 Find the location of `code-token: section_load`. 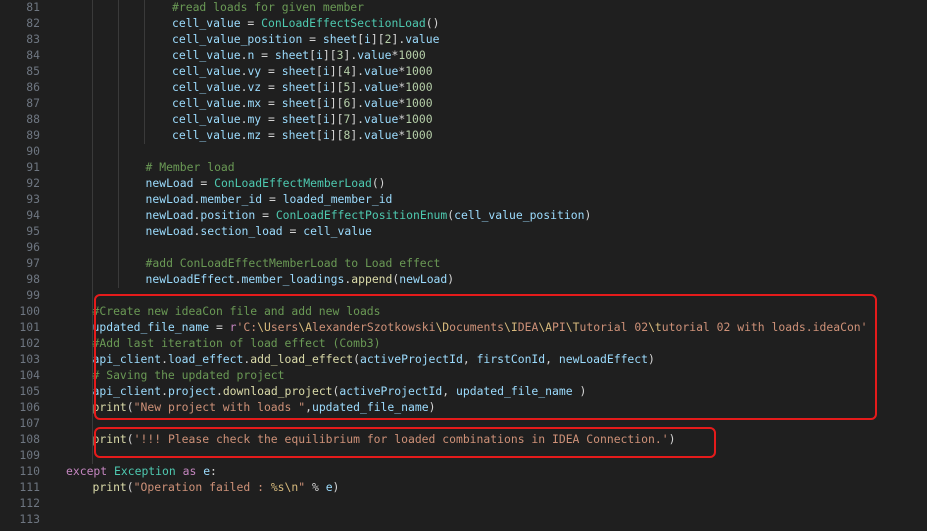

code-token: section_load is located at coordinates (241, 231).